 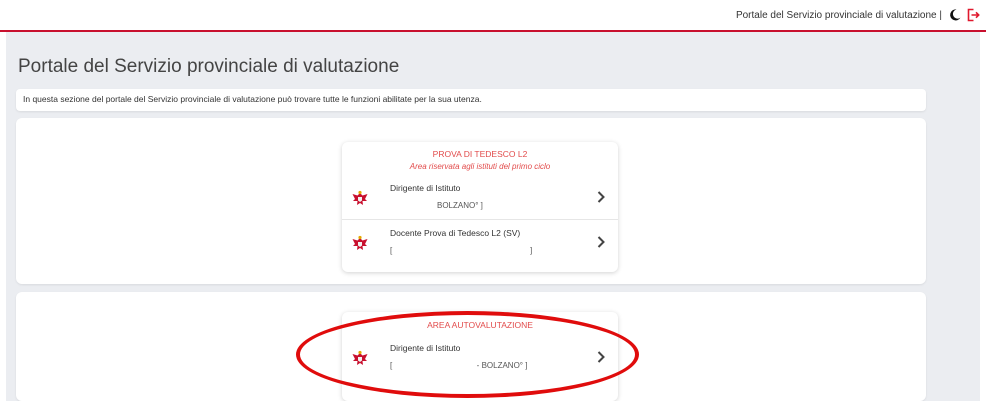 What do you see at coordinates (480, 359) in the screenshot?
I see `role-row-dirigente-autovalutazione: Dirigente di Istituto [ - BOLZANO° ]` at bounding box center [480, 359].